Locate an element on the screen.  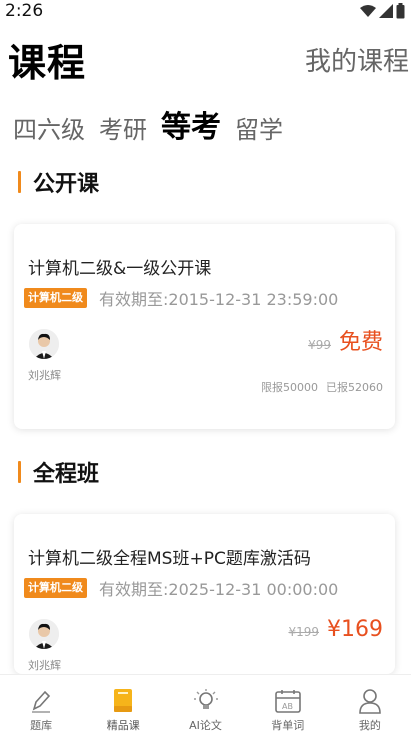
category-tabs: 四六级 考研 等考 留学 is located at coordinates (148, 128).